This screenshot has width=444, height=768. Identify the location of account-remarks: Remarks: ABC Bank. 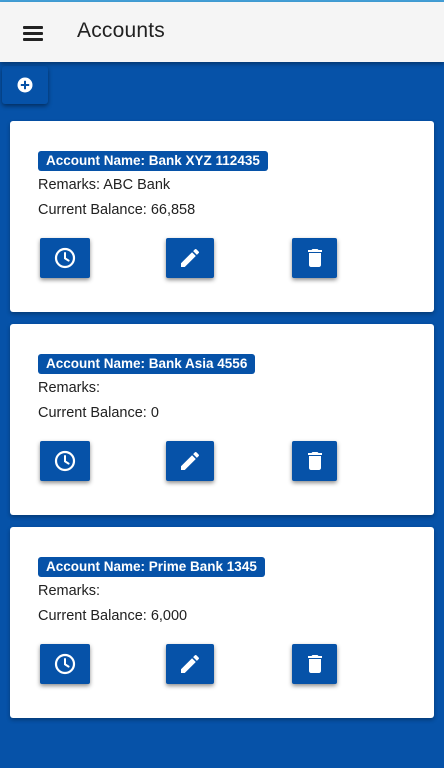
(104, 185).